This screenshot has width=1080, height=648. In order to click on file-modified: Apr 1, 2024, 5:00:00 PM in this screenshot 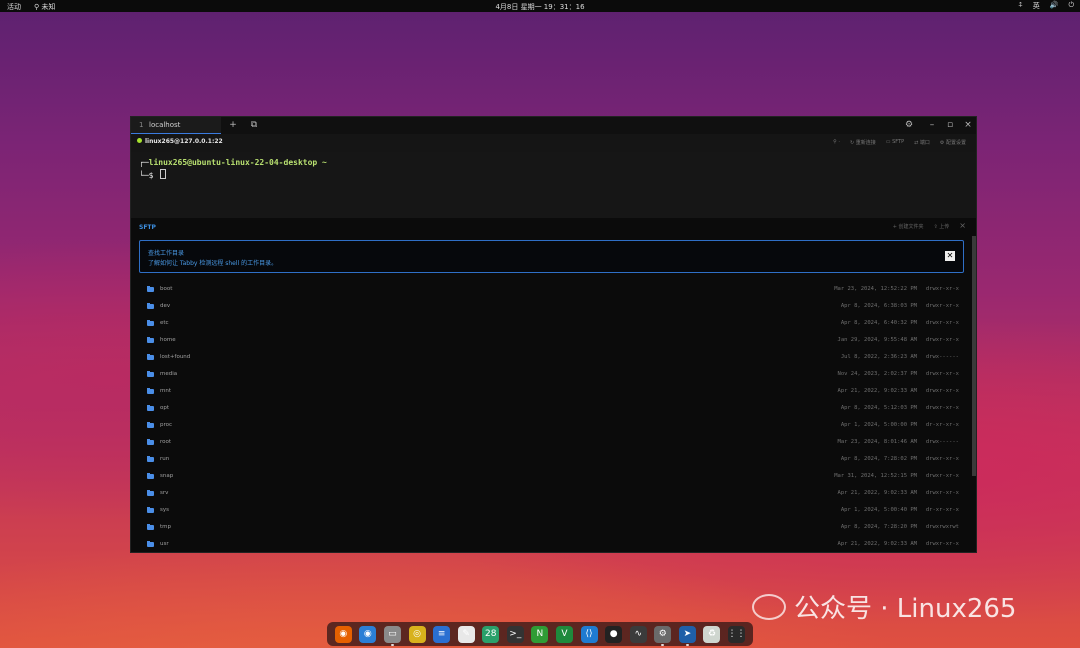, I will do `click(878, 425)`.